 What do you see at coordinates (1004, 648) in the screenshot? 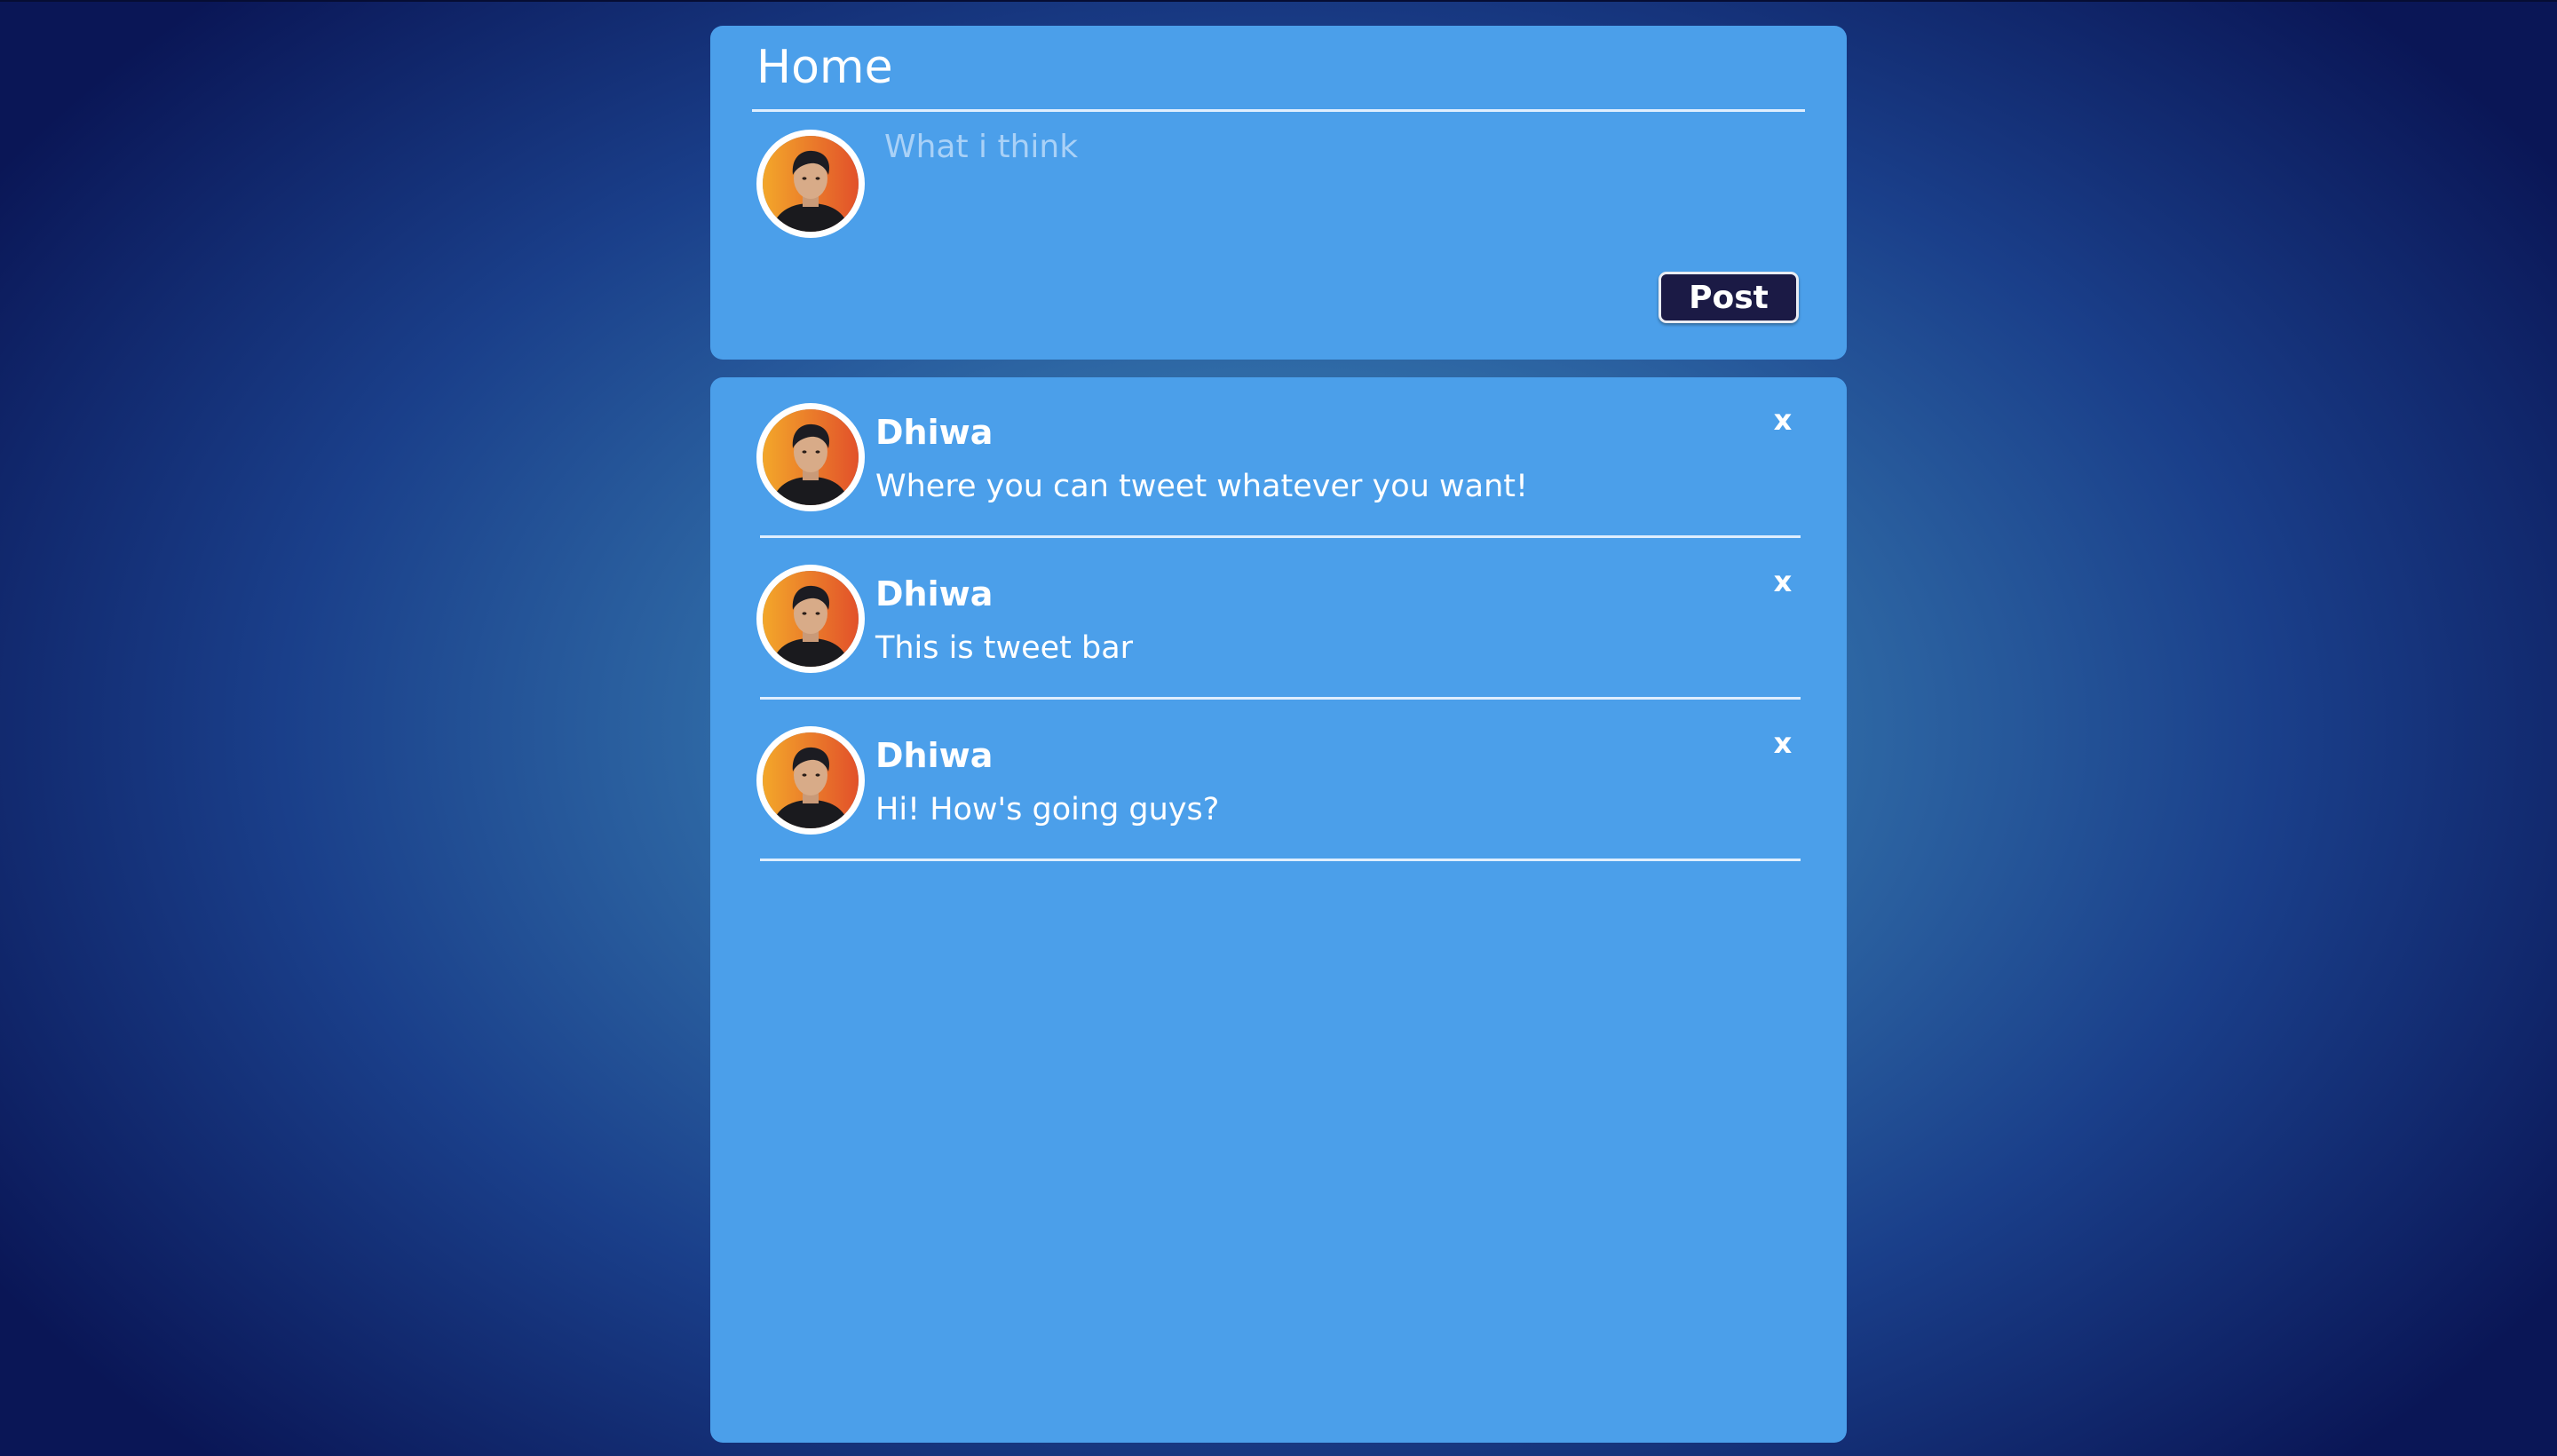
I see `tweet-text: This is tweet bar` at bounding box center [1004, 648].